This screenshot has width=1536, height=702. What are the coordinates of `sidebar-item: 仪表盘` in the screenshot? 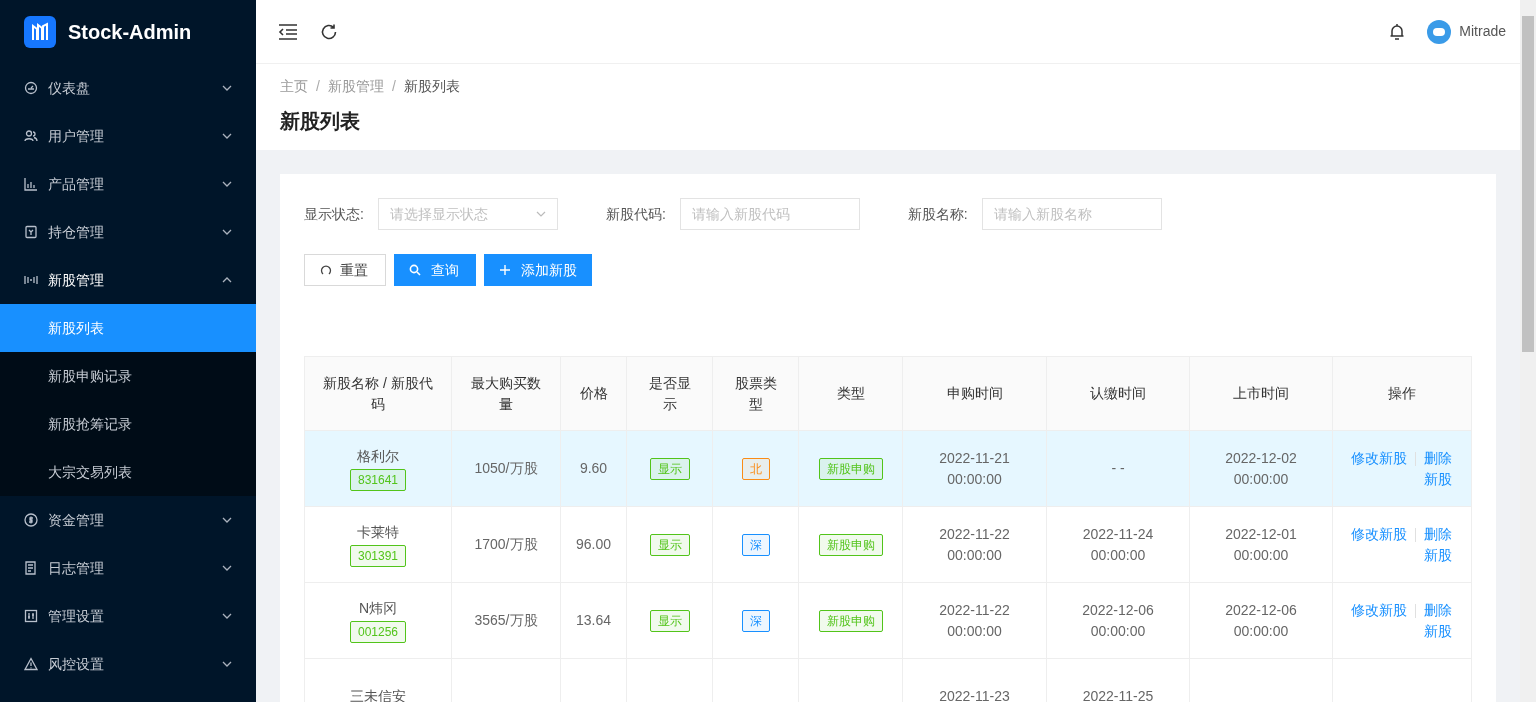 It's located at (128, 88).